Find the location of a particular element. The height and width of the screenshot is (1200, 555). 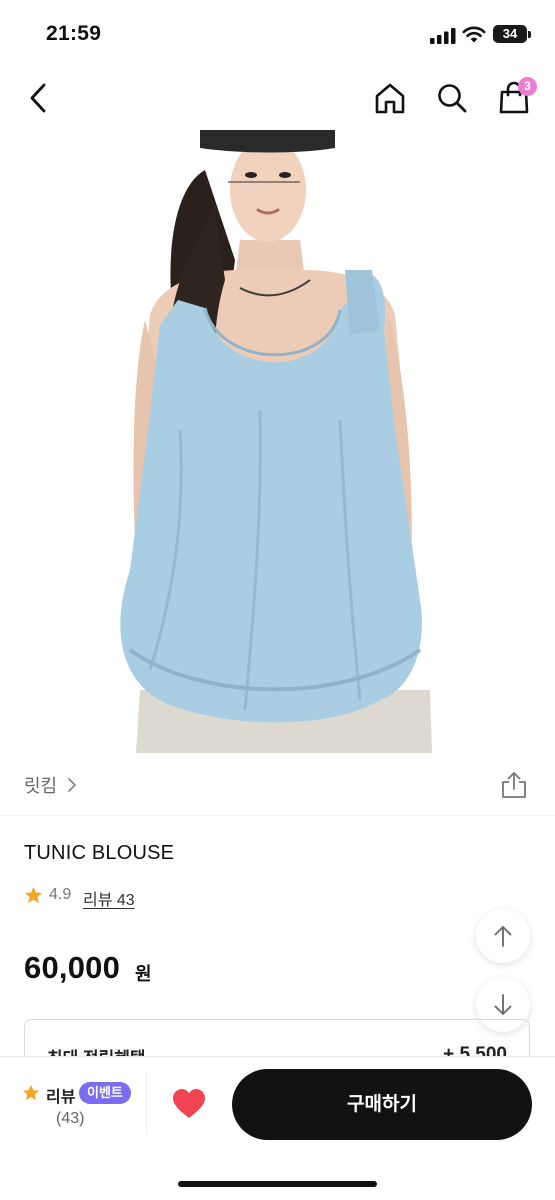

arrow-up-icon is located at coordinates (503, 936).